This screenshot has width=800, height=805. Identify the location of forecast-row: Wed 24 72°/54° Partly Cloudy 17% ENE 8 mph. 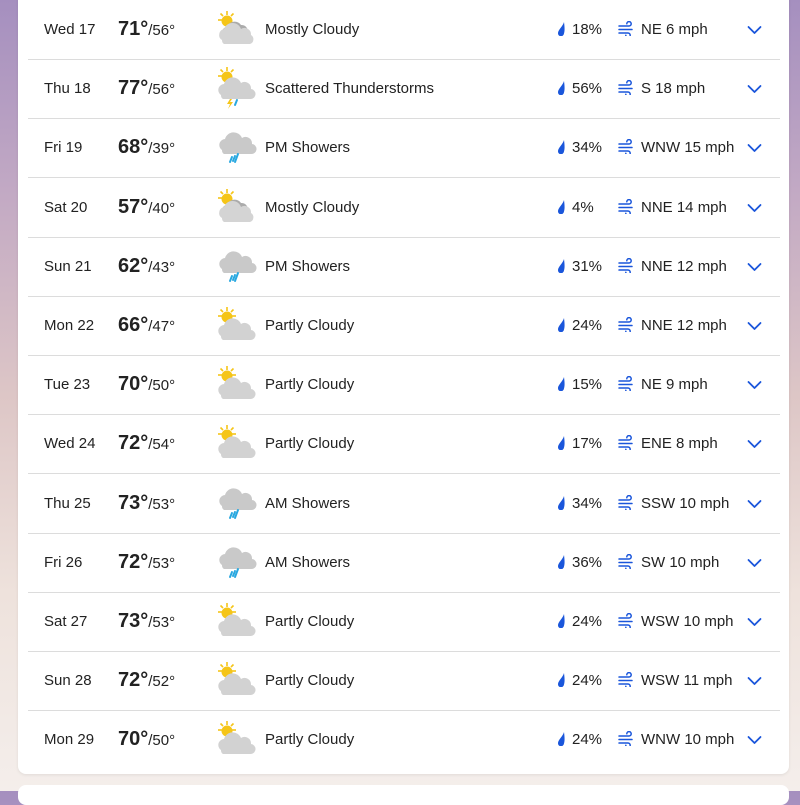
(404, 444).